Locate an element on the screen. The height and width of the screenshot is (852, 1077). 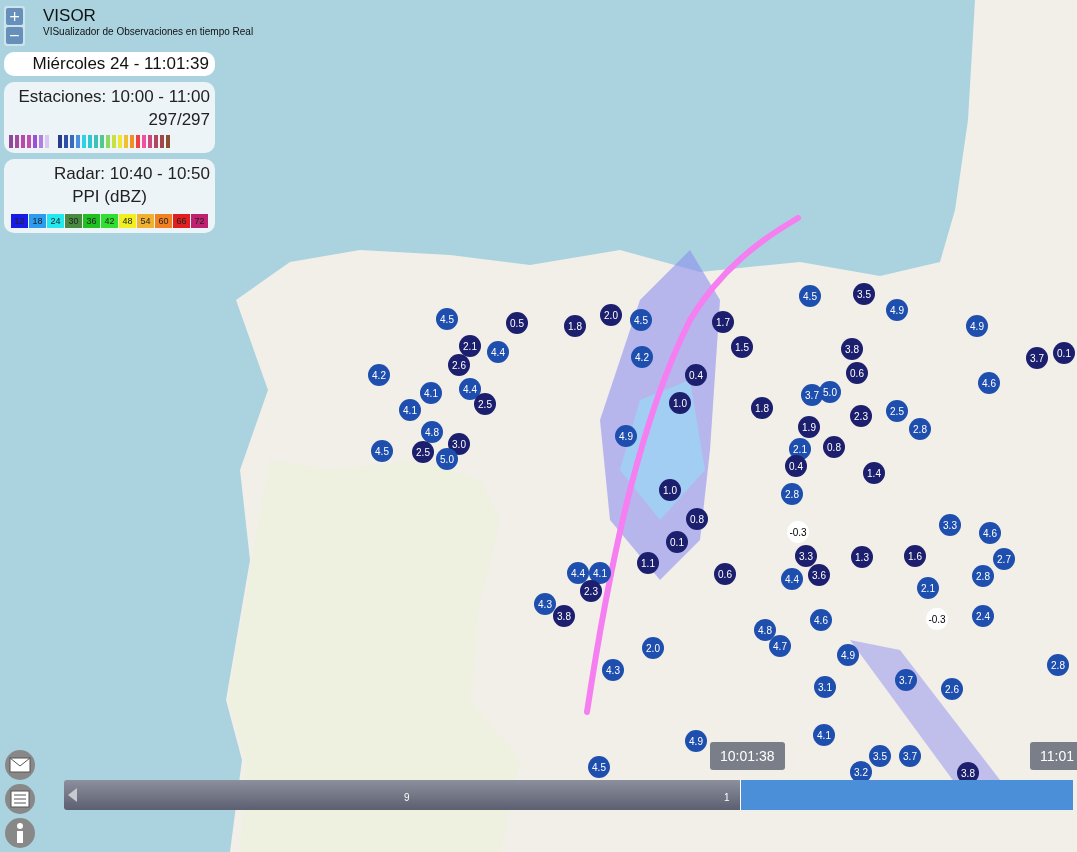
stations-time-range: Estaciones: 10:00 - 11:00 is located at coordinates (113, 97).